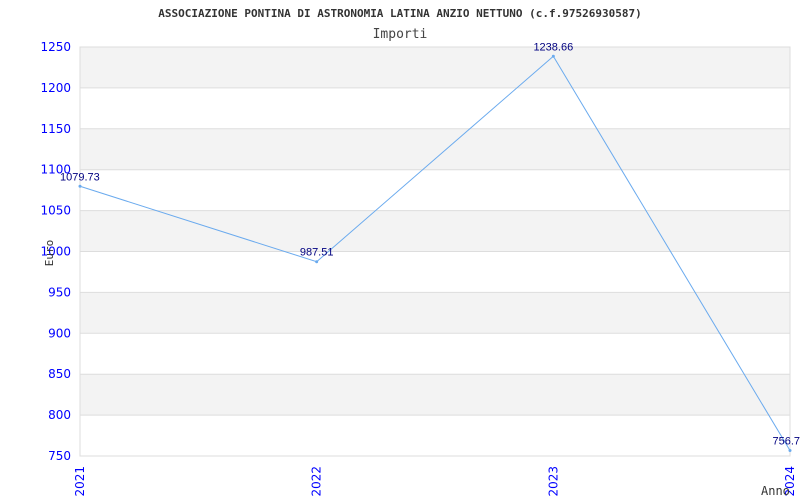  Describe the element at coordinates (775, 491) in the screenshot. I see `x-axis-label: Anno` at that location.